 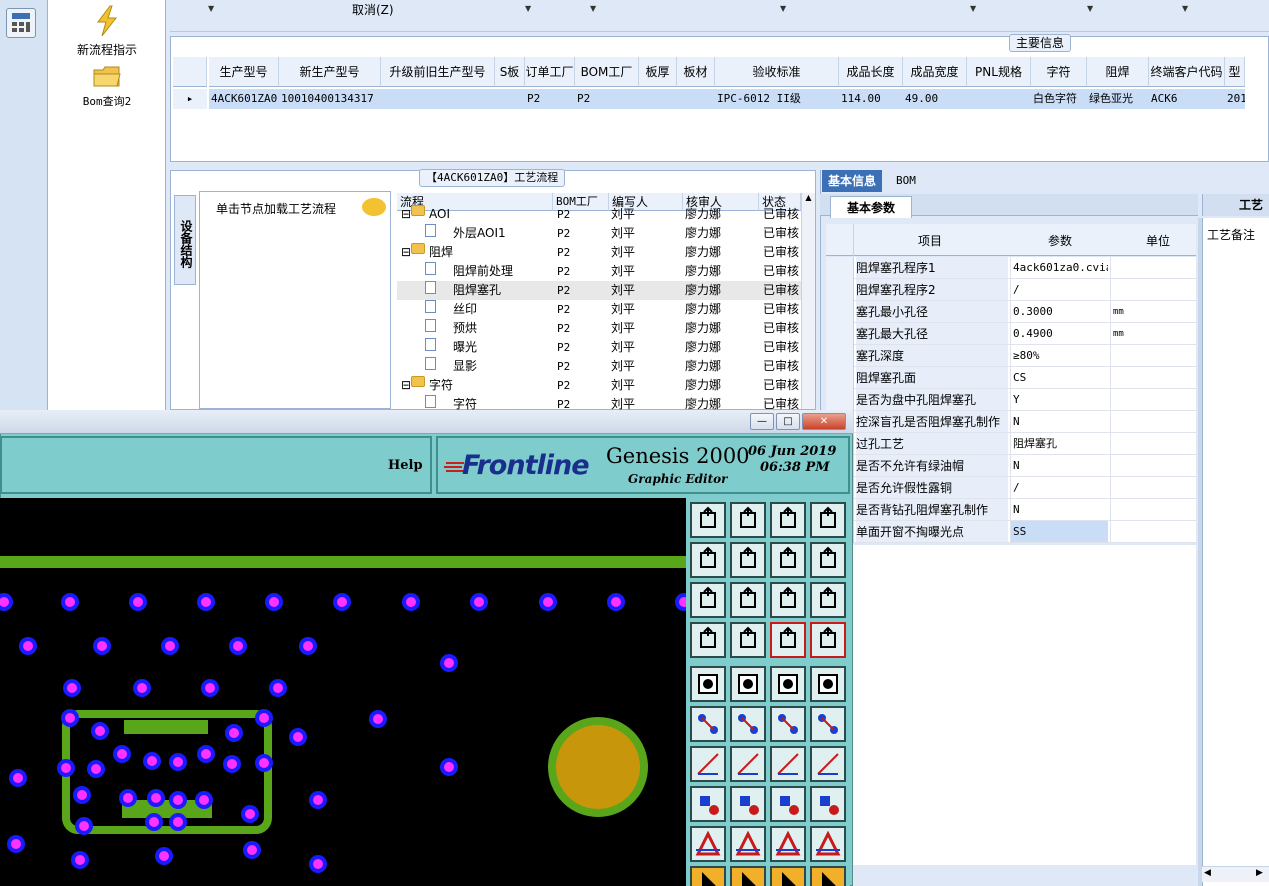 I want to click on move-pad-icon, so click(x=708, y=804).